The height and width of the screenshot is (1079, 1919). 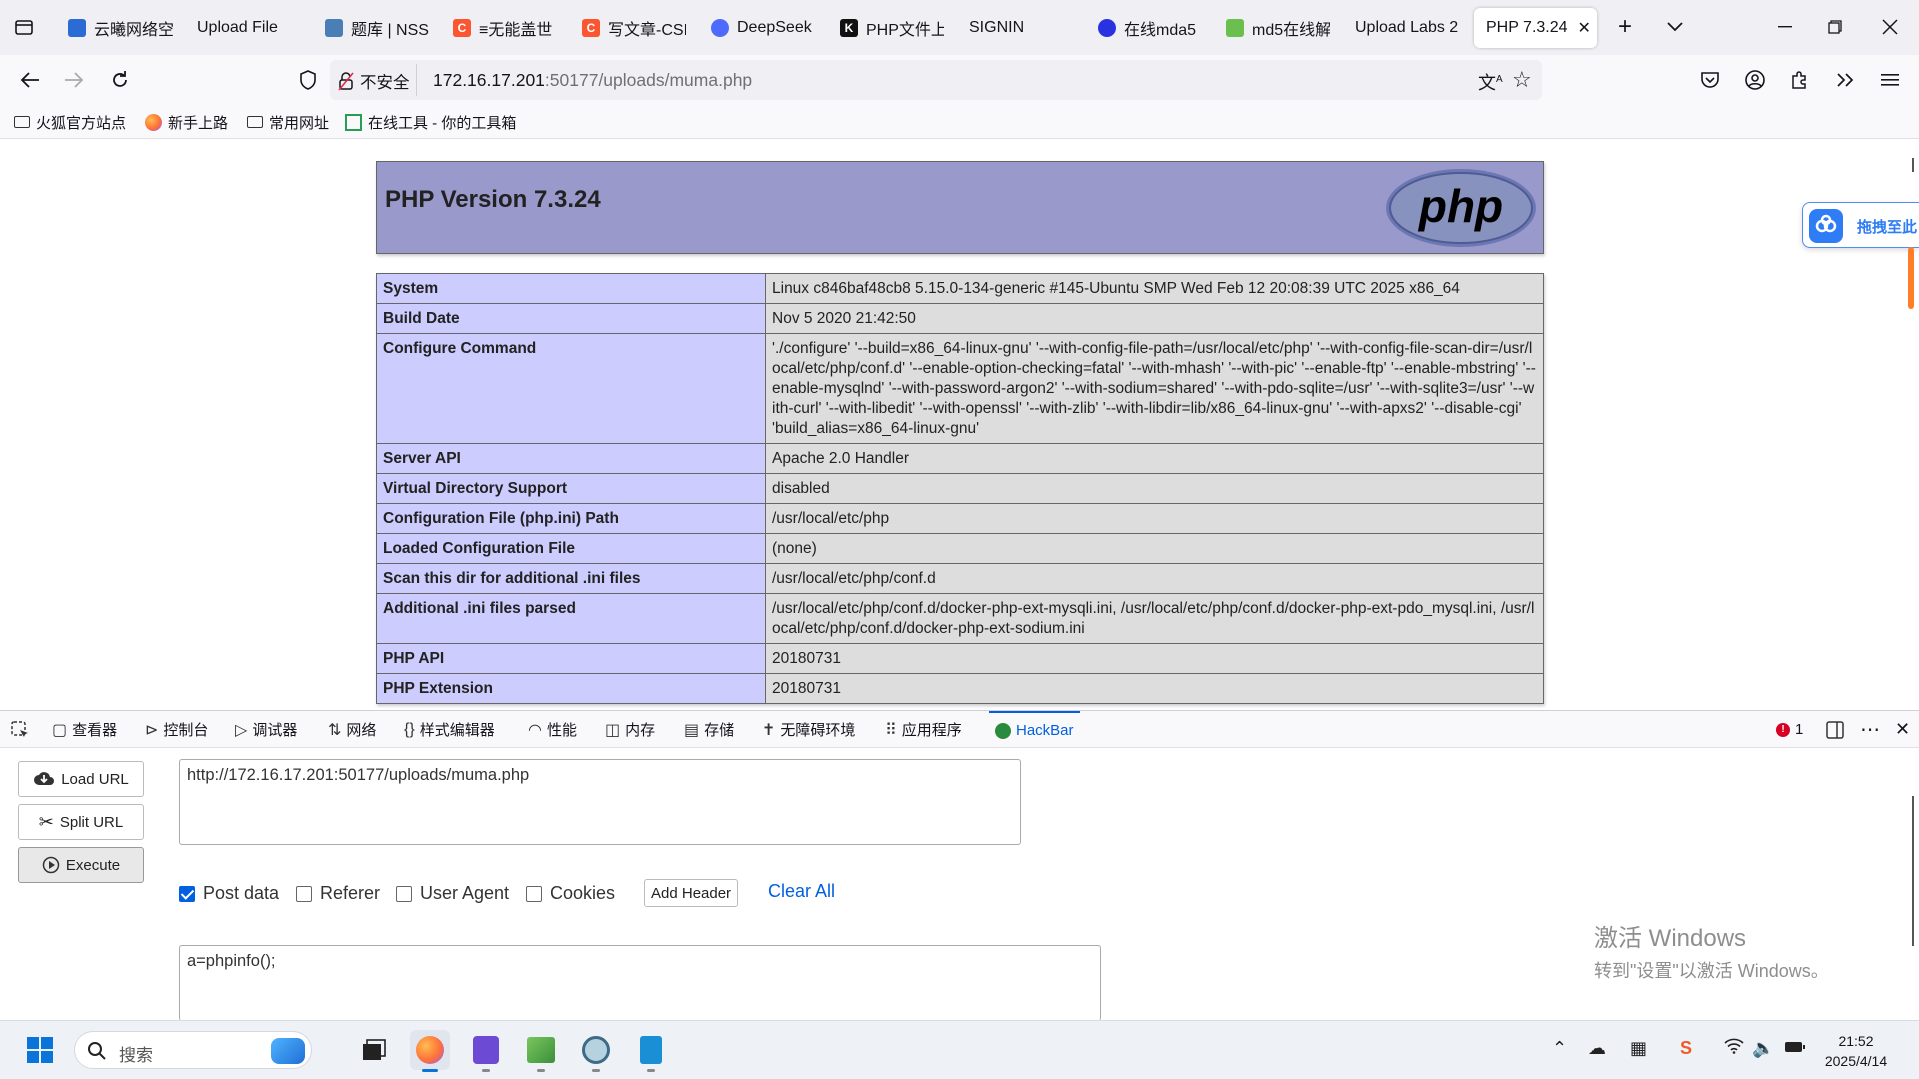 What do you see at coordinates (1860, 225) in the screenshot?
I see `baidu-netdisk-drop-widget: 拖拽至此` at bounding box center [1860, 225].